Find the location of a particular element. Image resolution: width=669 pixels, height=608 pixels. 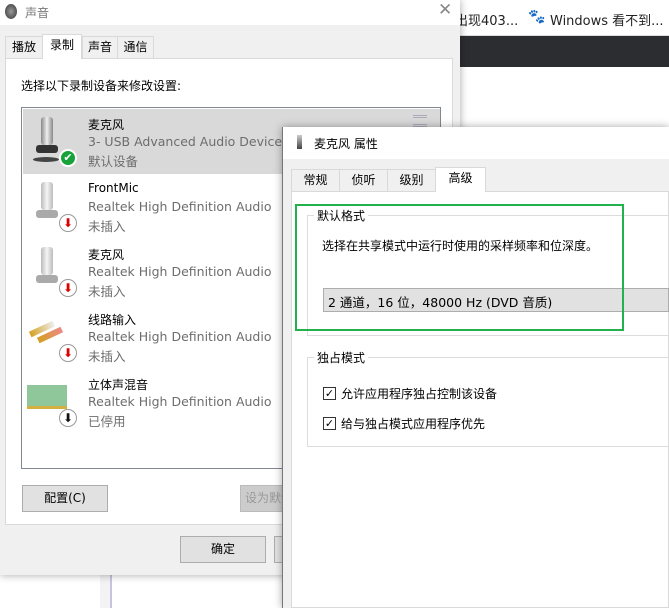

checkbox-label: 给与独占模式应用程序优先 is located at coordinates (413, 424).